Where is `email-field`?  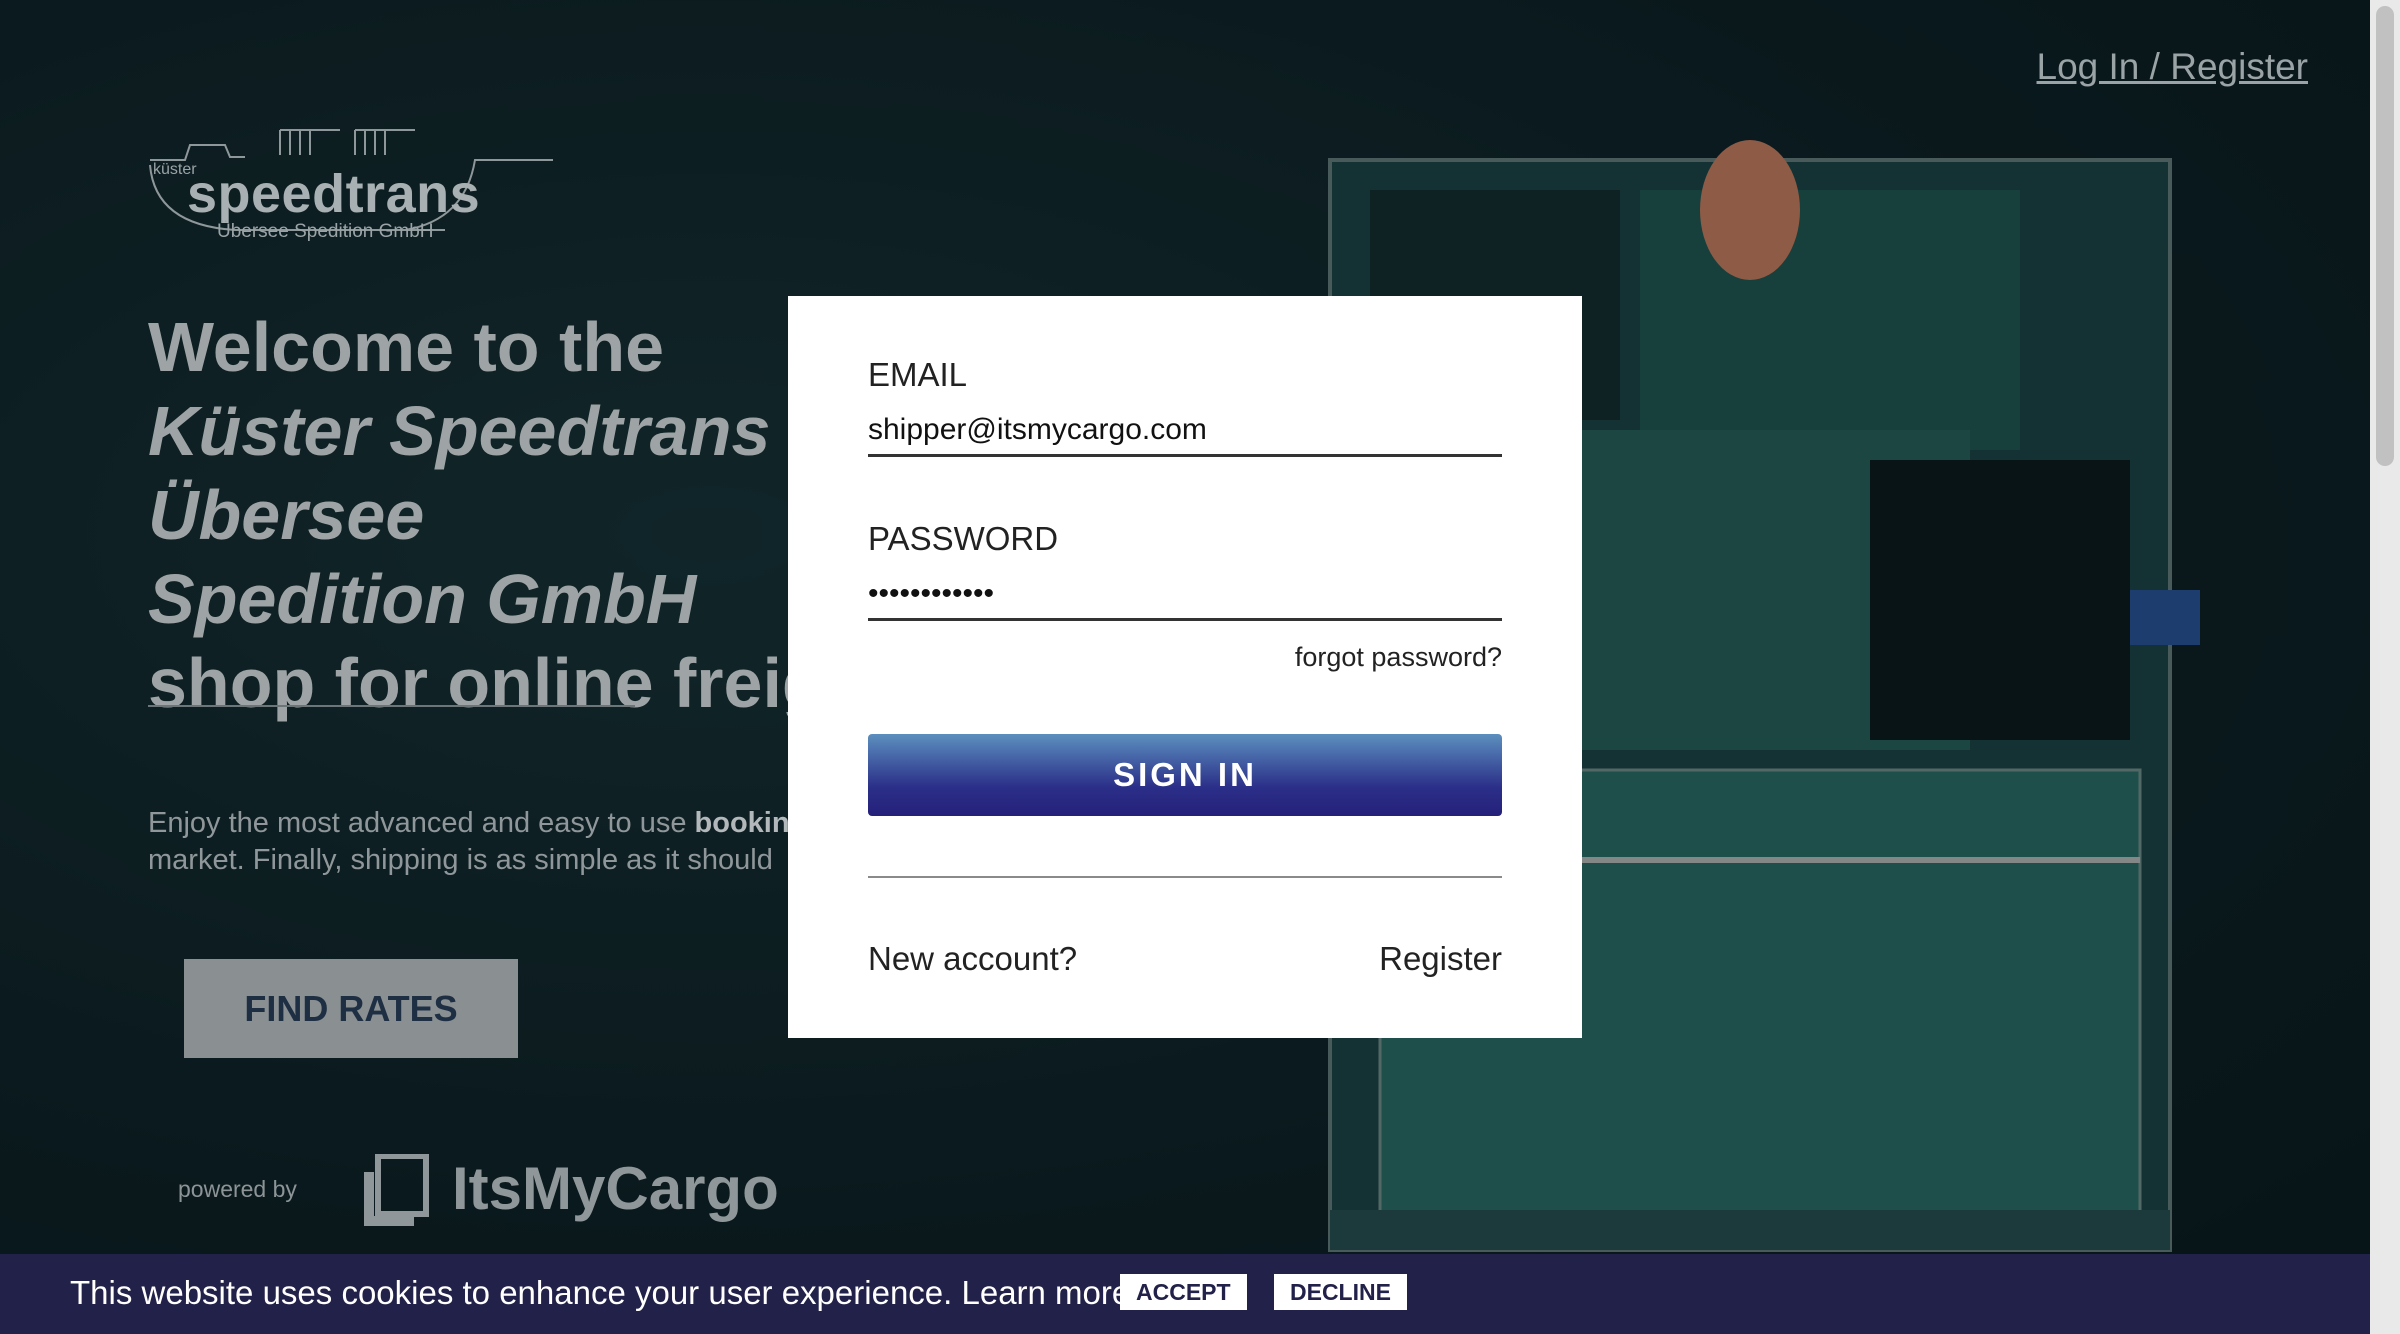
email-field is located at coordinates (1185, 431).